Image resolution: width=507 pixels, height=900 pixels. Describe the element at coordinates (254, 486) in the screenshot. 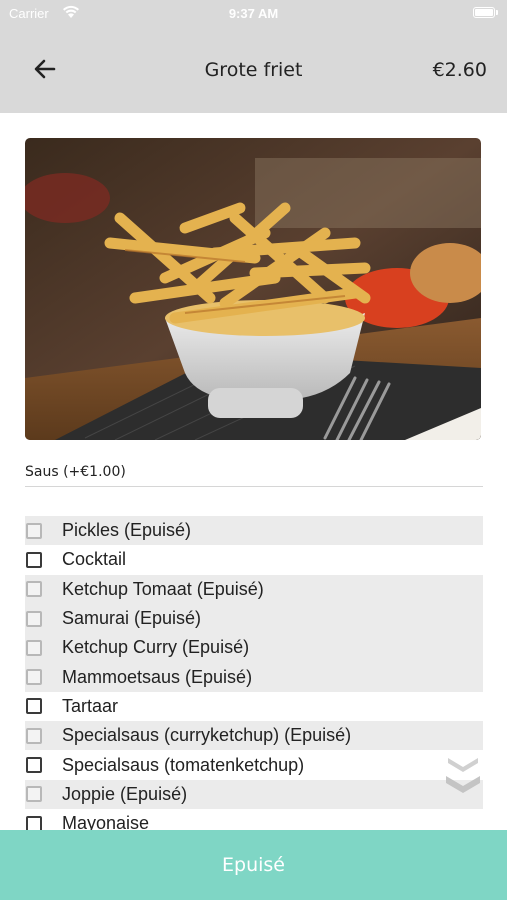

I see `section-divider` at that location.